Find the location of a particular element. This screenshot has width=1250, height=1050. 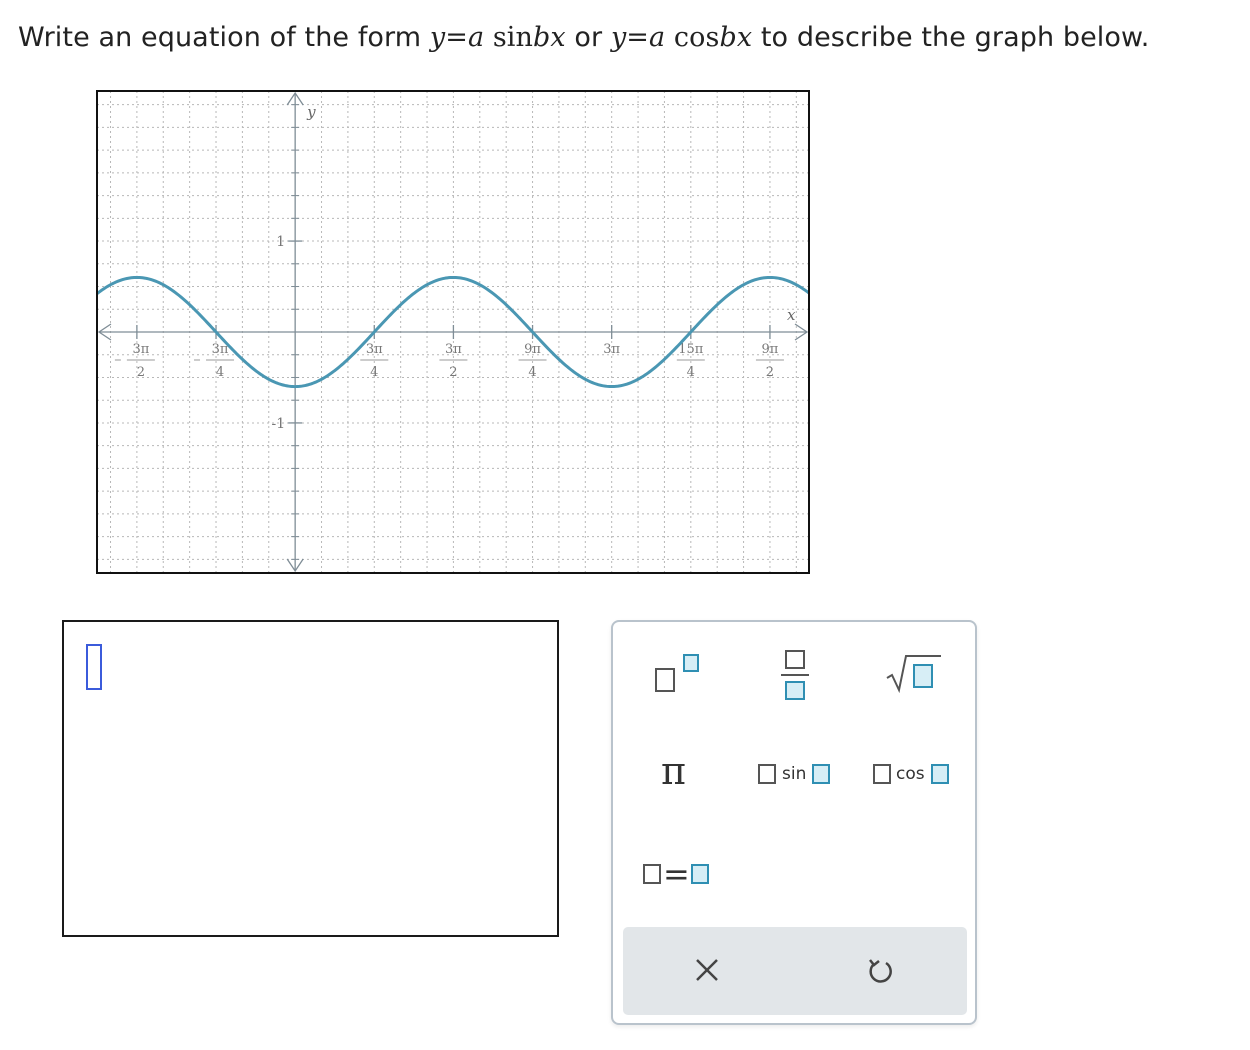

fraction-button is located at coordinates (796, 676).